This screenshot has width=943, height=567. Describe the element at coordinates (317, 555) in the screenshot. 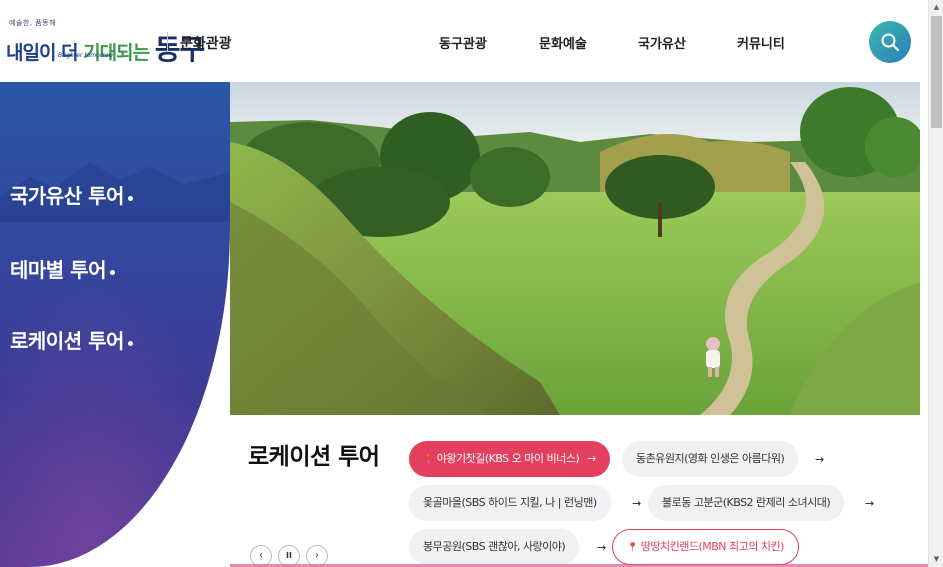

I see `chevron-right-icon: ›` at that location.